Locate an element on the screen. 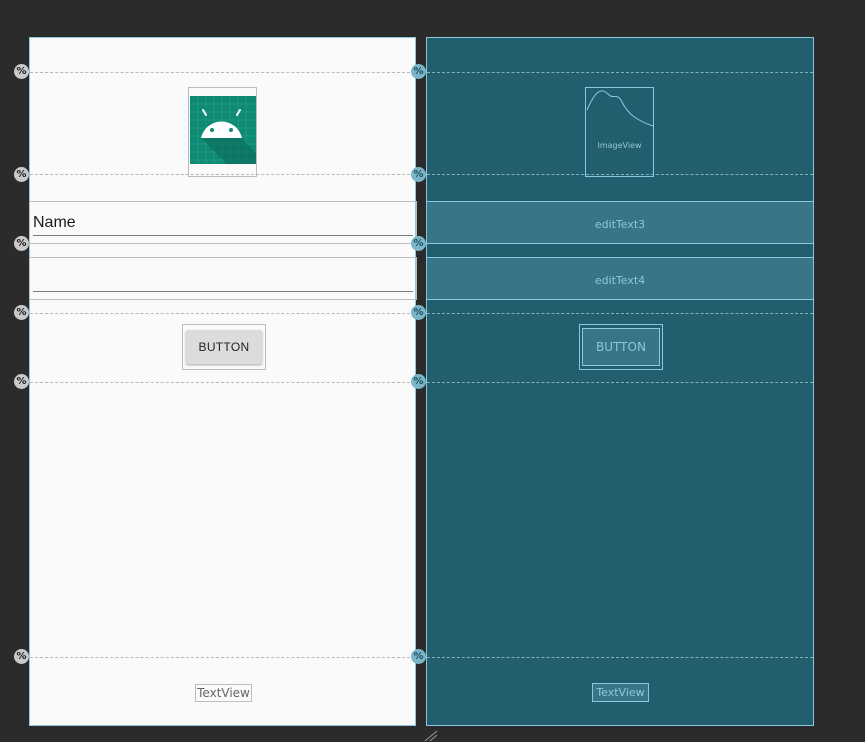 This screenshot has height=742, width=865. blueprint-image-view: ImageView is located at coordinates (619, 132).